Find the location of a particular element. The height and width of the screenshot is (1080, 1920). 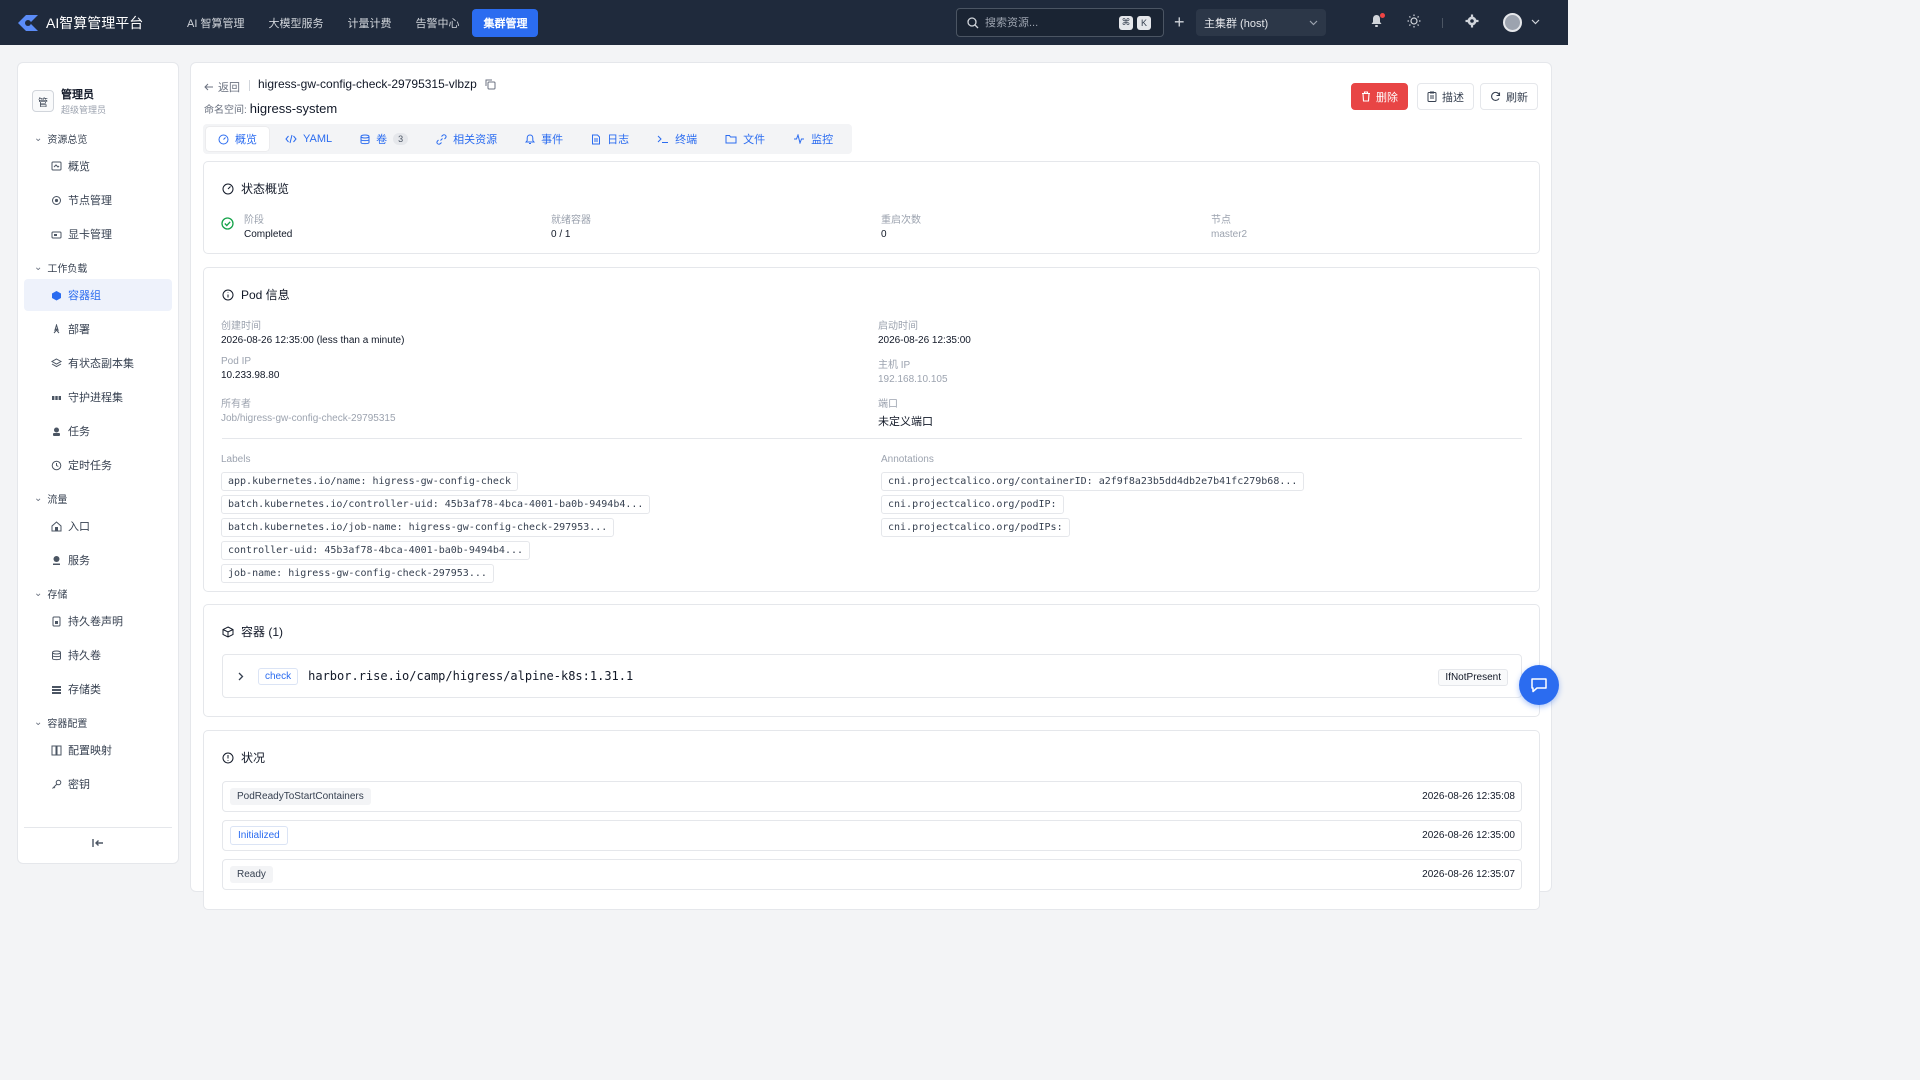

search-box: ⌘ K is located at coordinates (1060, 22).